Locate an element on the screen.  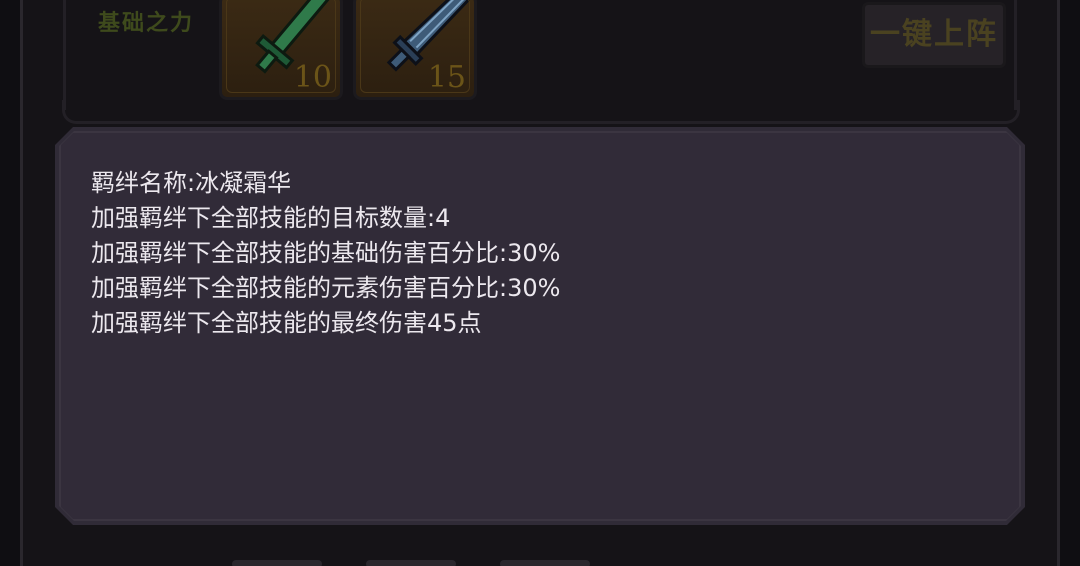
bottom-buttons-peek is located at coordinates (540, 561).